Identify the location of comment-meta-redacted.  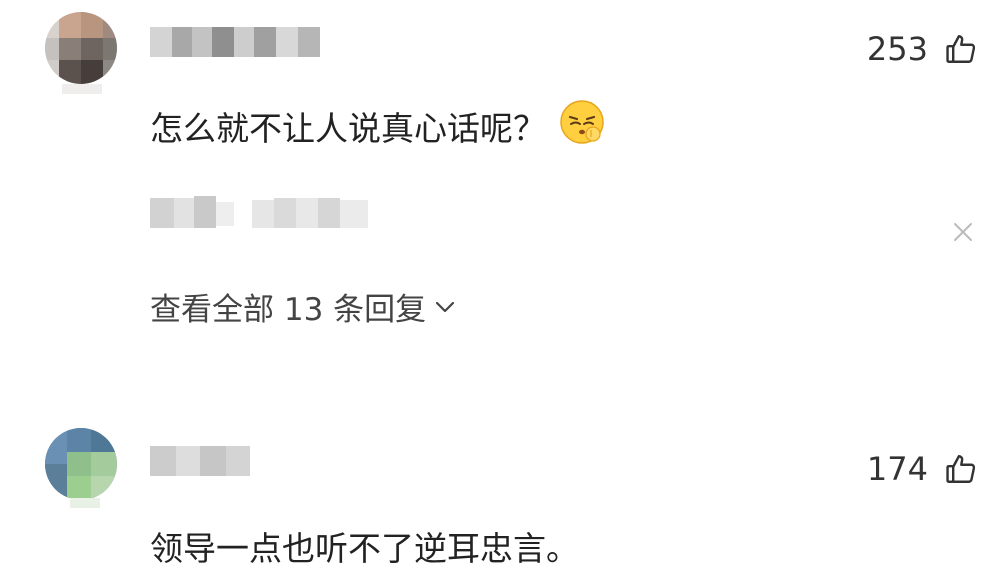
(265, 213).